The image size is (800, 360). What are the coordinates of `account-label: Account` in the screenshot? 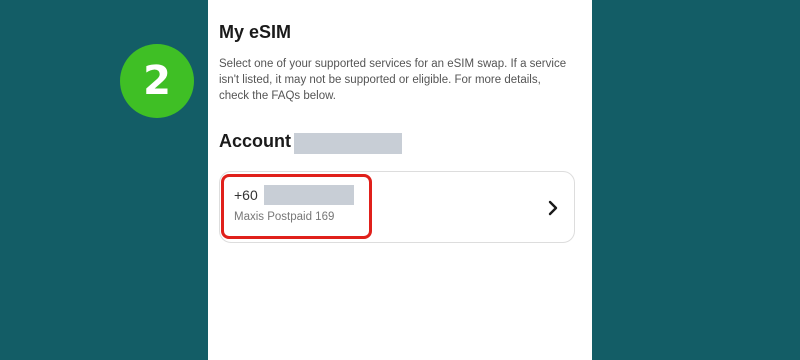 It's located at (255, 141).